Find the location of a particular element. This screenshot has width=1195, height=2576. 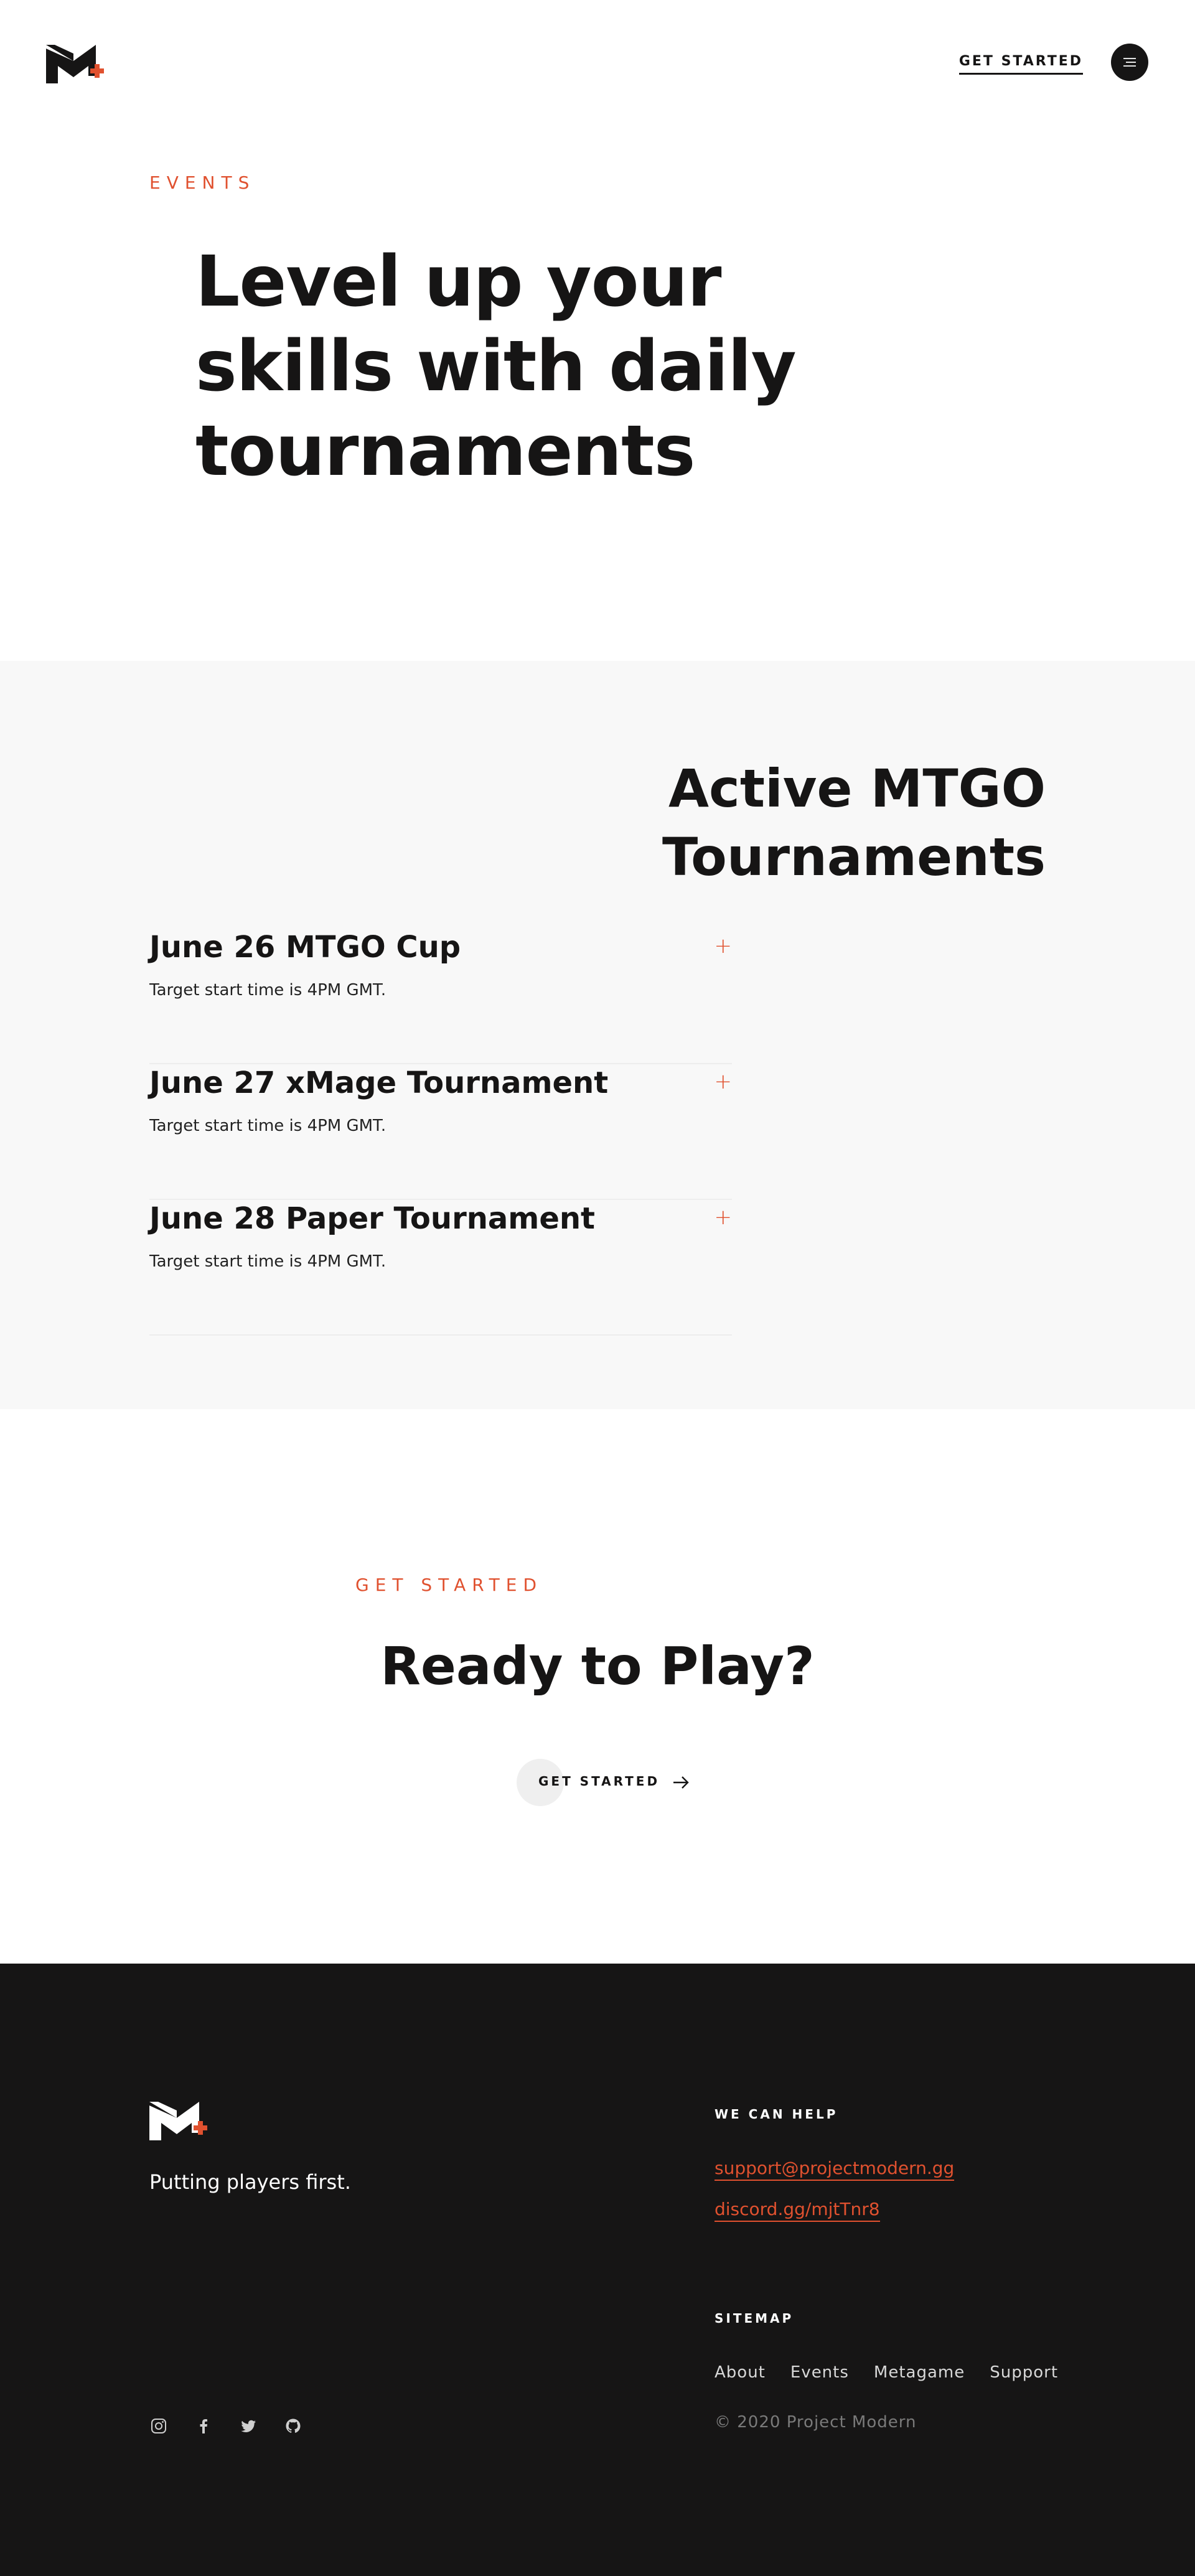

help-heading: WE CAN HELP is located at coordinates (776, 2114).